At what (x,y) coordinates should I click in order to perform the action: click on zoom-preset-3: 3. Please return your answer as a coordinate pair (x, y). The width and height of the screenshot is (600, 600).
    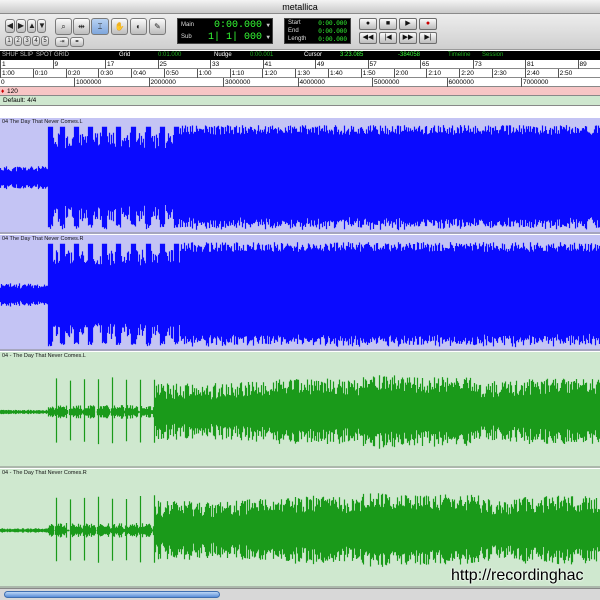
    Looking at the image, I should click on (27, 41).